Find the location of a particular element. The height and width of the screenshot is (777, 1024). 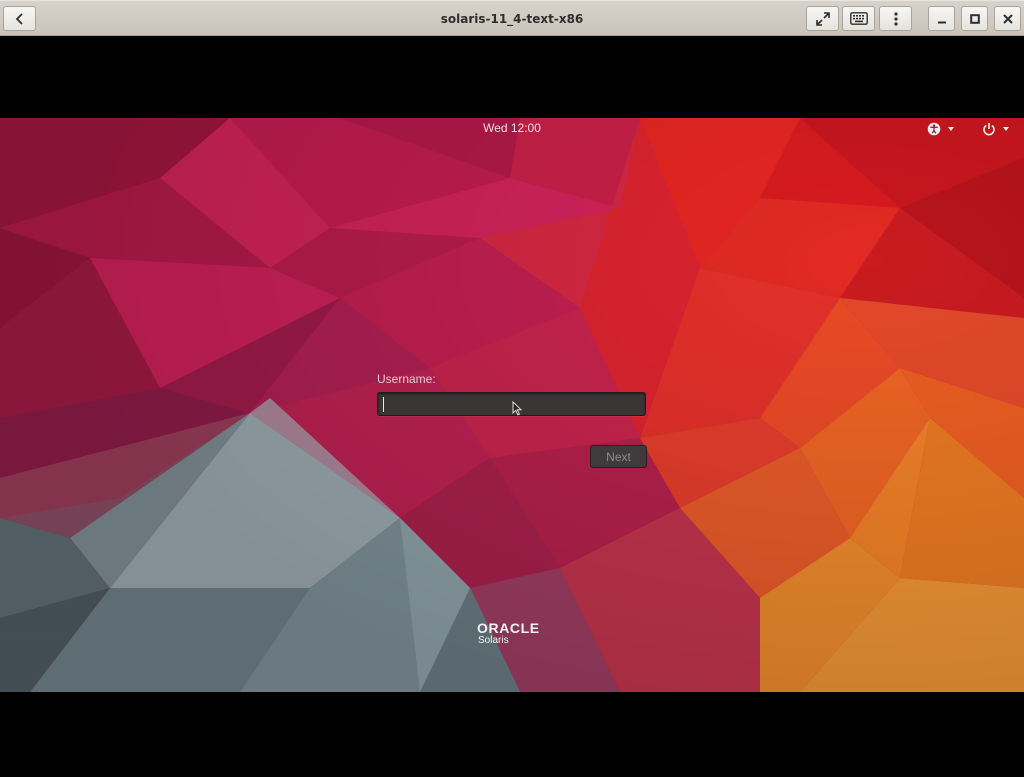

close-icon is located at coordinates (1007, 18).